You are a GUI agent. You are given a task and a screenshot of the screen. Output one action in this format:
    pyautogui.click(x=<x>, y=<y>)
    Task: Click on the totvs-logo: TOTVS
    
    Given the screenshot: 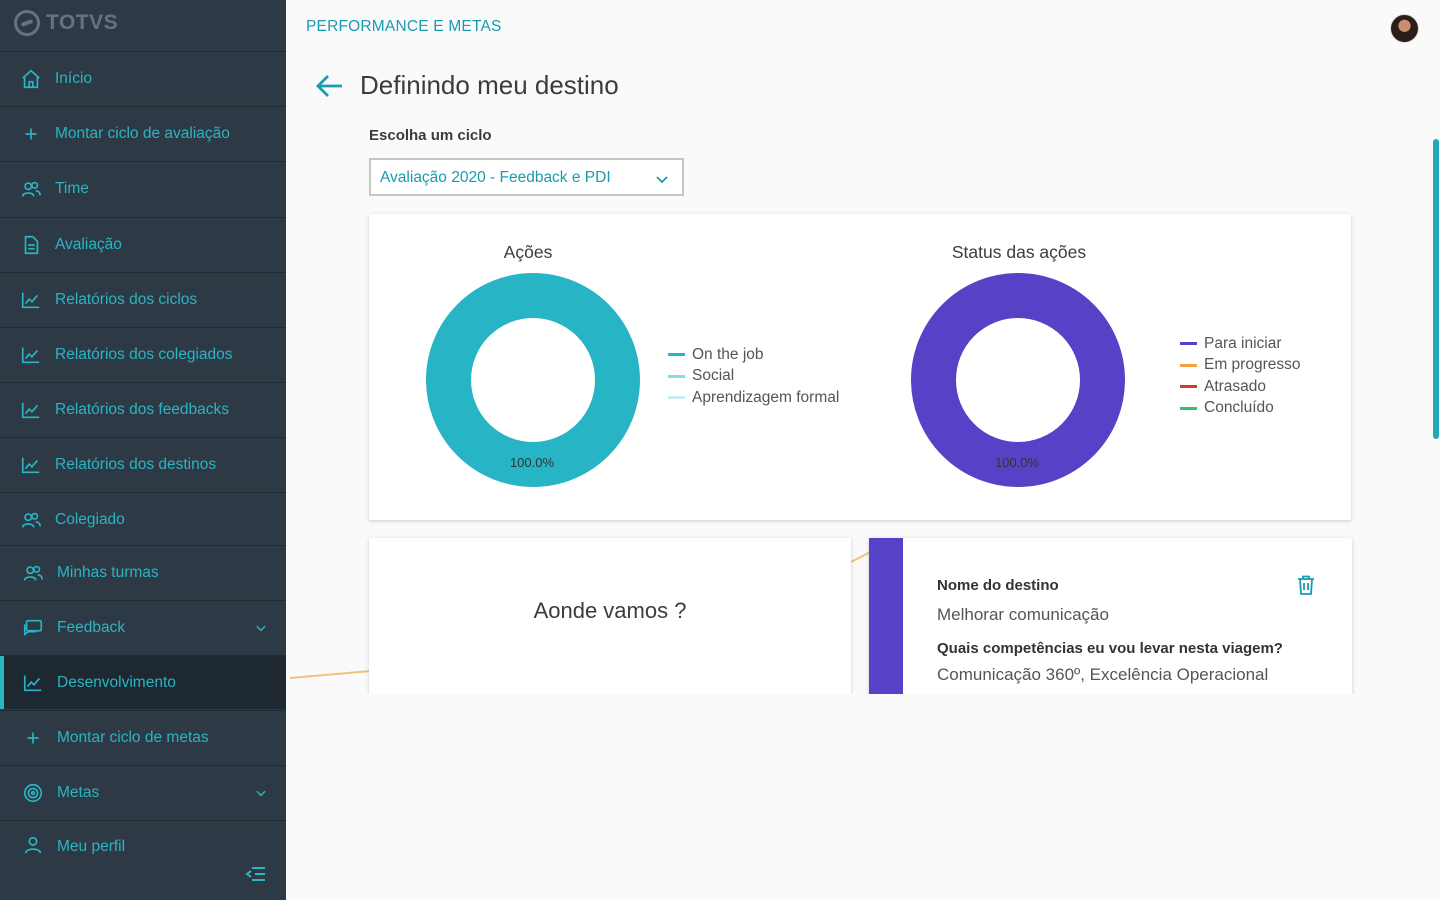 What is the action you would take?
    pyautogui.click(x=66, y=23)
    